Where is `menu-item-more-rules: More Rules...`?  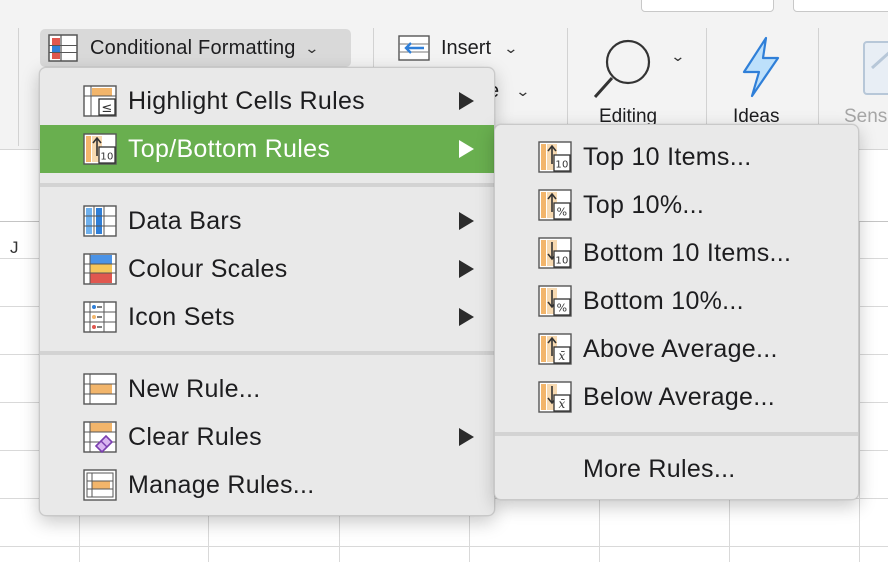 menu-item-more-rules: More Rules... is located at coordinates (676, 469).